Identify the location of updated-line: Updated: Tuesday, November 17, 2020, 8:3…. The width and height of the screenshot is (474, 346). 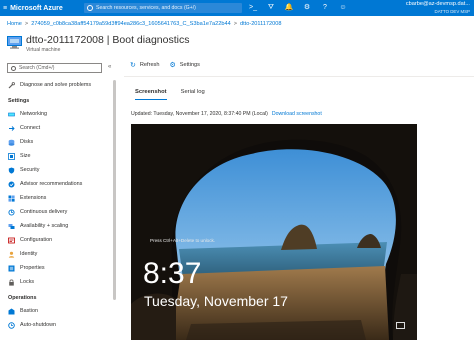
(226, 114).